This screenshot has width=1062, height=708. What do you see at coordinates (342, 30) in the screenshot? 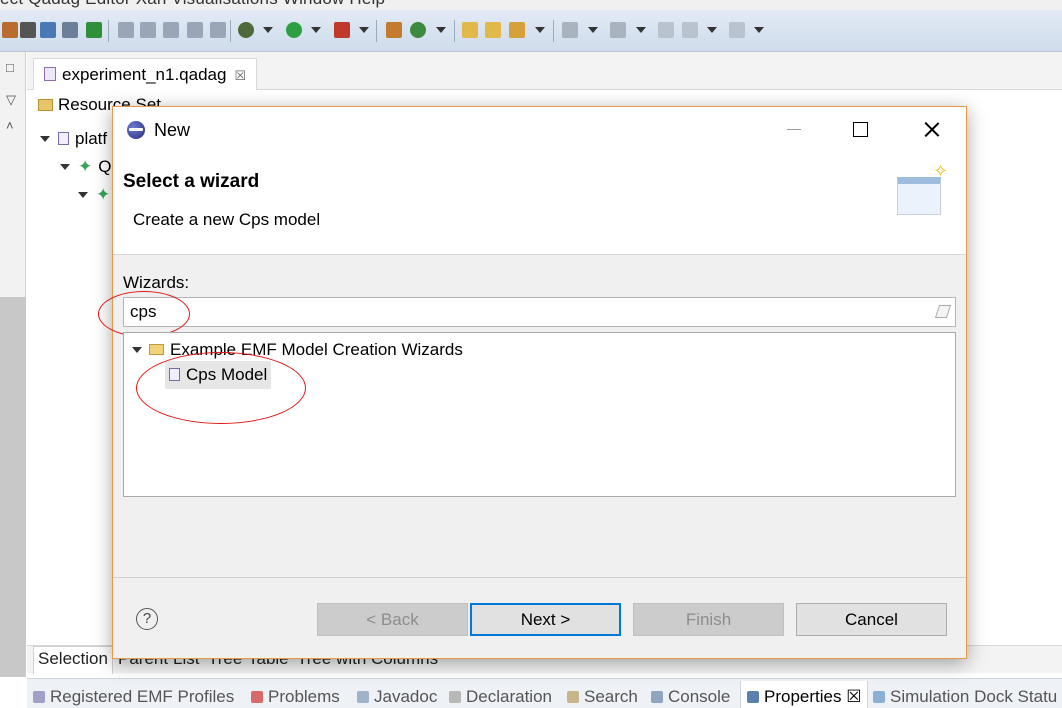
I see `external-tools-icon` at bounding box center [342, 30].